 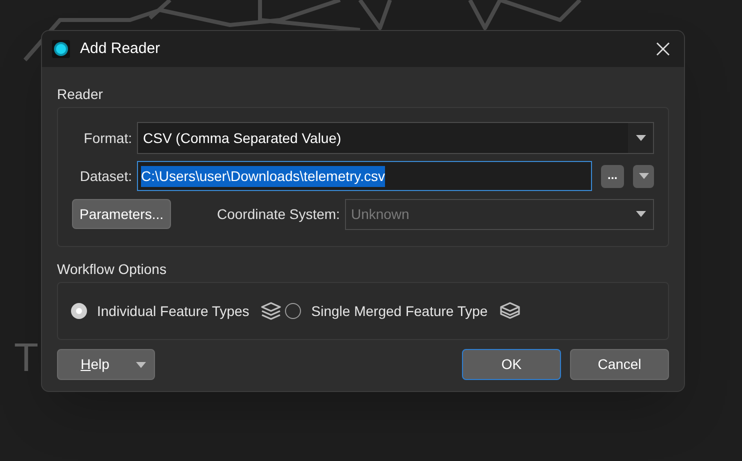 I want to click on window-title: Add Reader, so click(x=121, y=48).